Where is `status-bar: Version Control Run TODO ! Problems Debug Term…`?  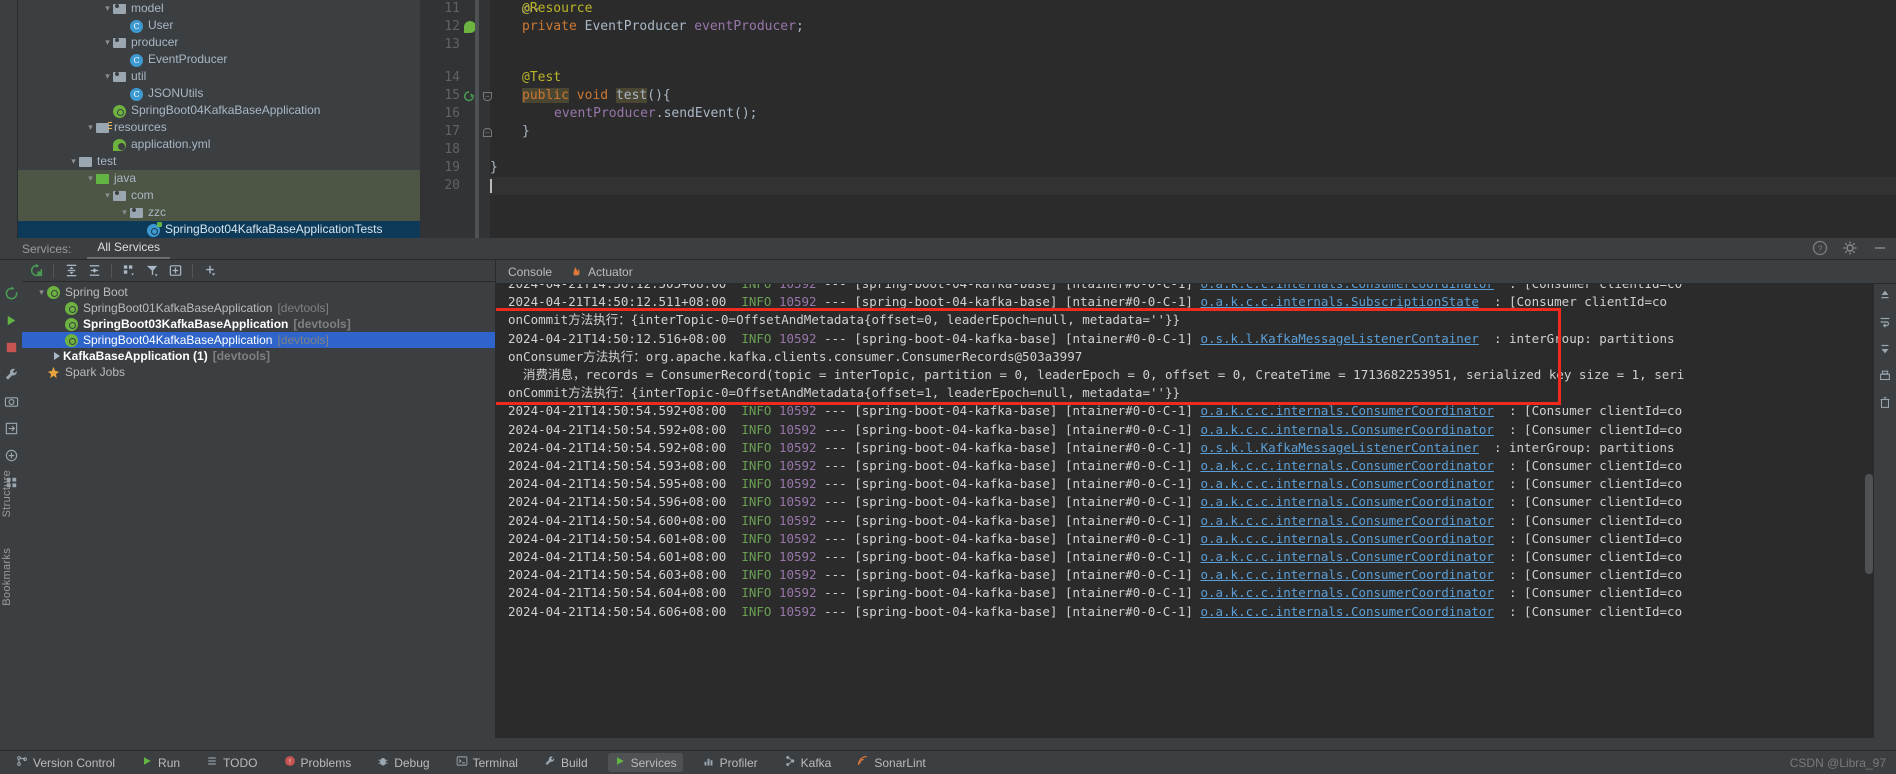 status-bar: Version Control Run TODO ! Problems Debug Term… is located at coordinates (948, 762).